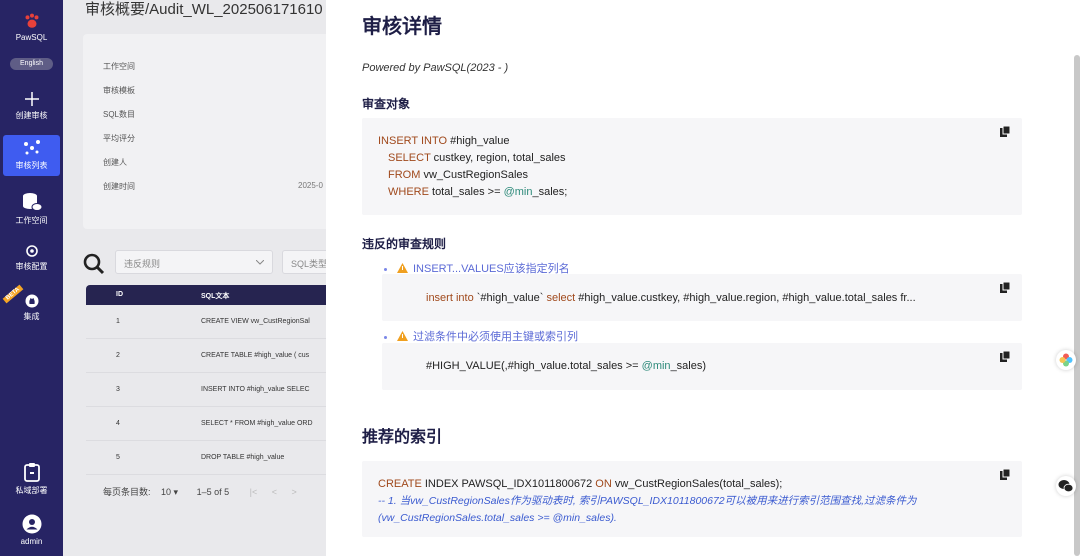 The image size is (1080, 556). I want to click on panel-title: 审核详情, so click(402, 27).